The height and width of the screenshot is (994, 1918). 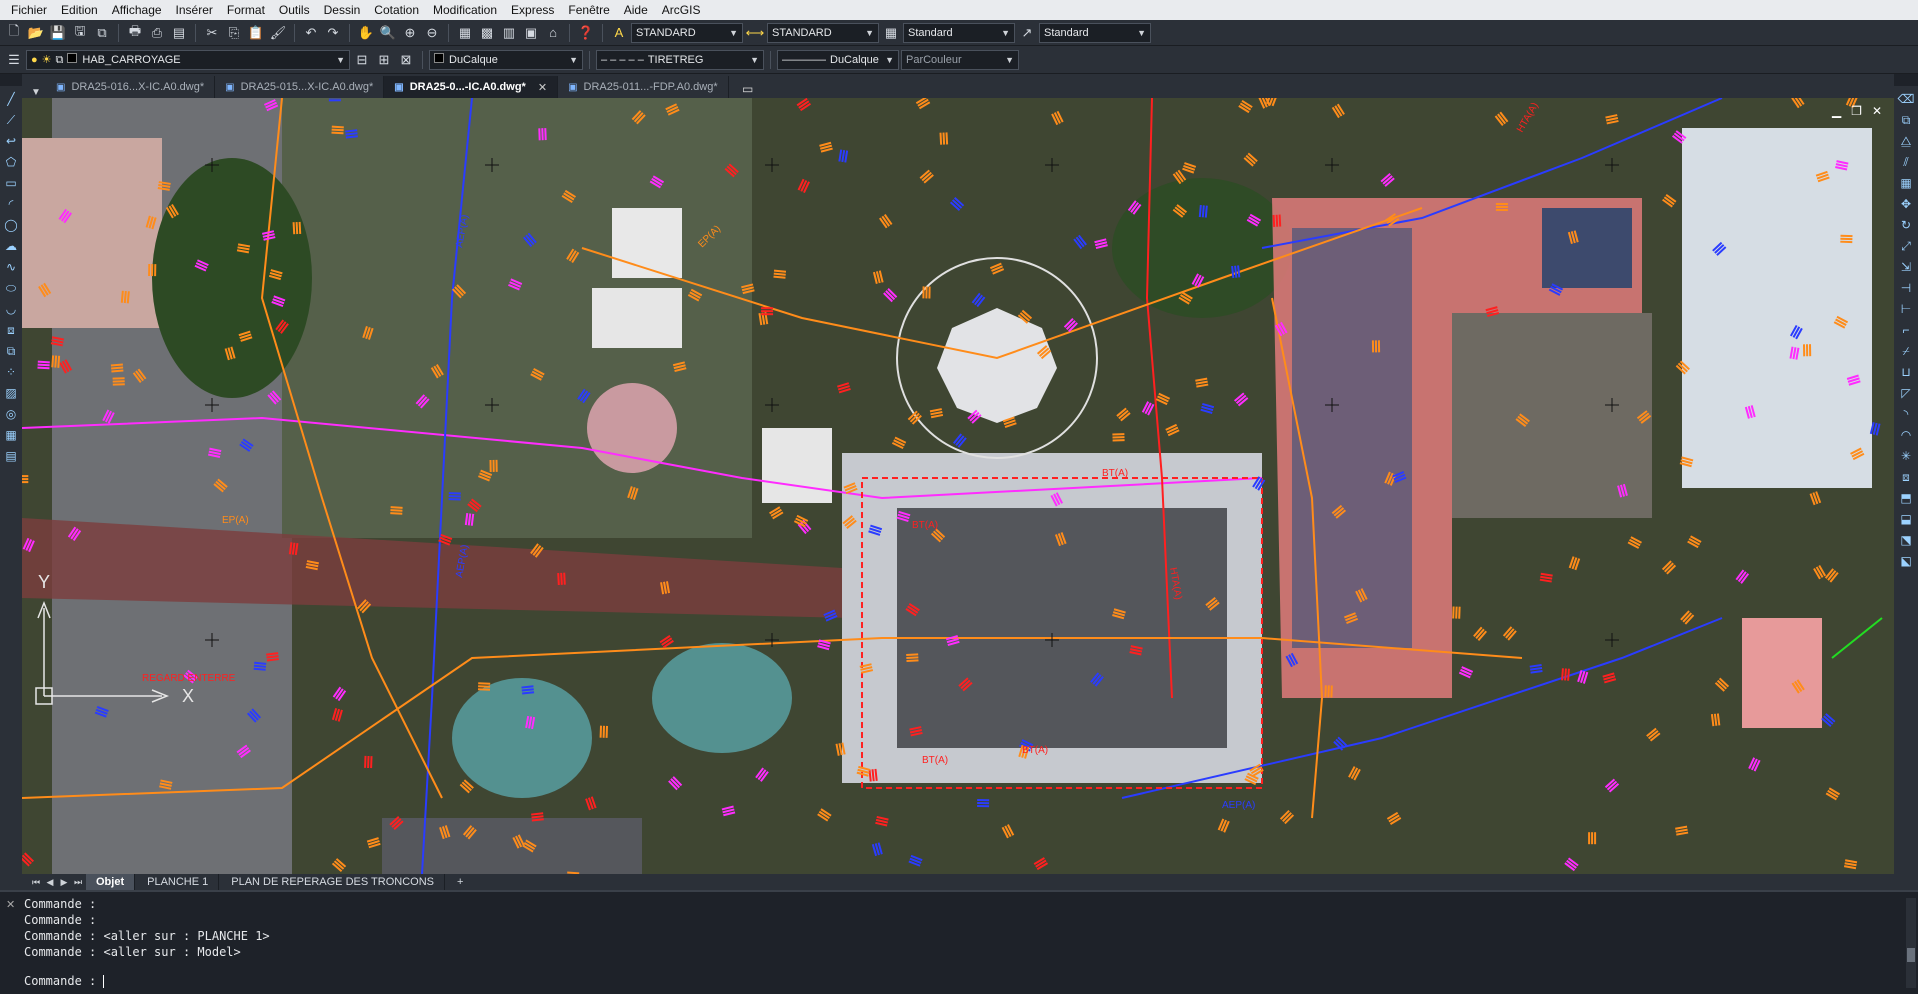 What do you see at coordinates (234, 33) in the screenshot?
I see `copy-icon: ⎘` at bounding box center [234, 33].